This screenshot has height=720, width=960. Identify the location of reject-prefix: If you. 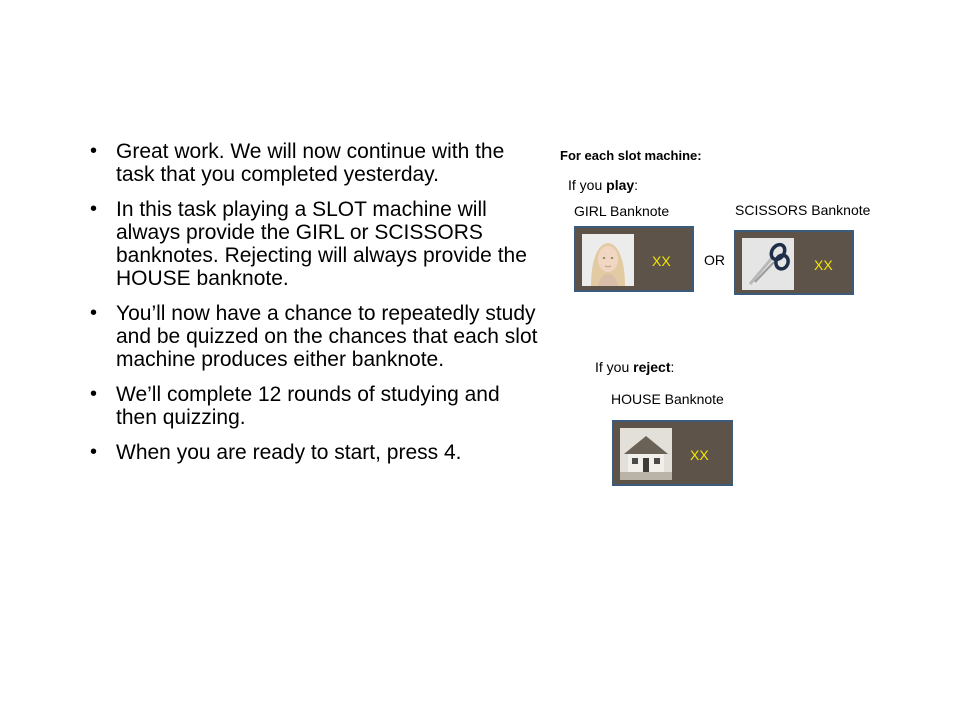
(614, 367).